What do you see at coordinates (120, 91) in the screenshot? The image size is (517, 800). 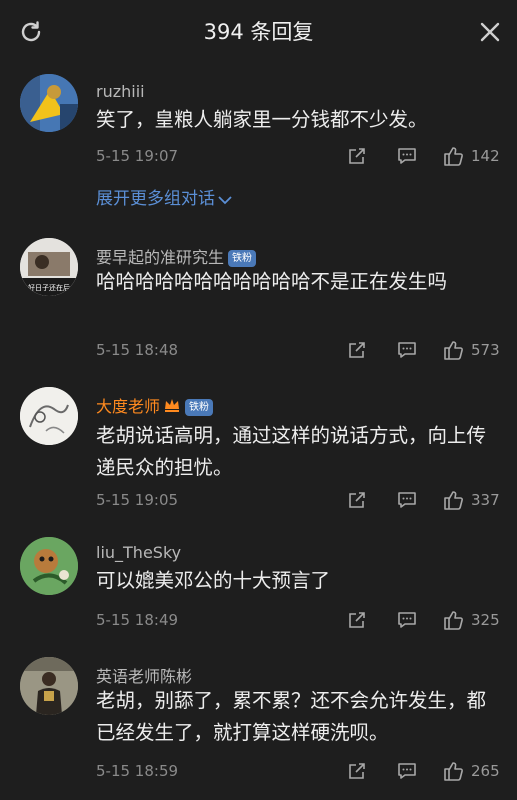 I see `comment-author: ruzhiii` at bounding box center [120, 91].